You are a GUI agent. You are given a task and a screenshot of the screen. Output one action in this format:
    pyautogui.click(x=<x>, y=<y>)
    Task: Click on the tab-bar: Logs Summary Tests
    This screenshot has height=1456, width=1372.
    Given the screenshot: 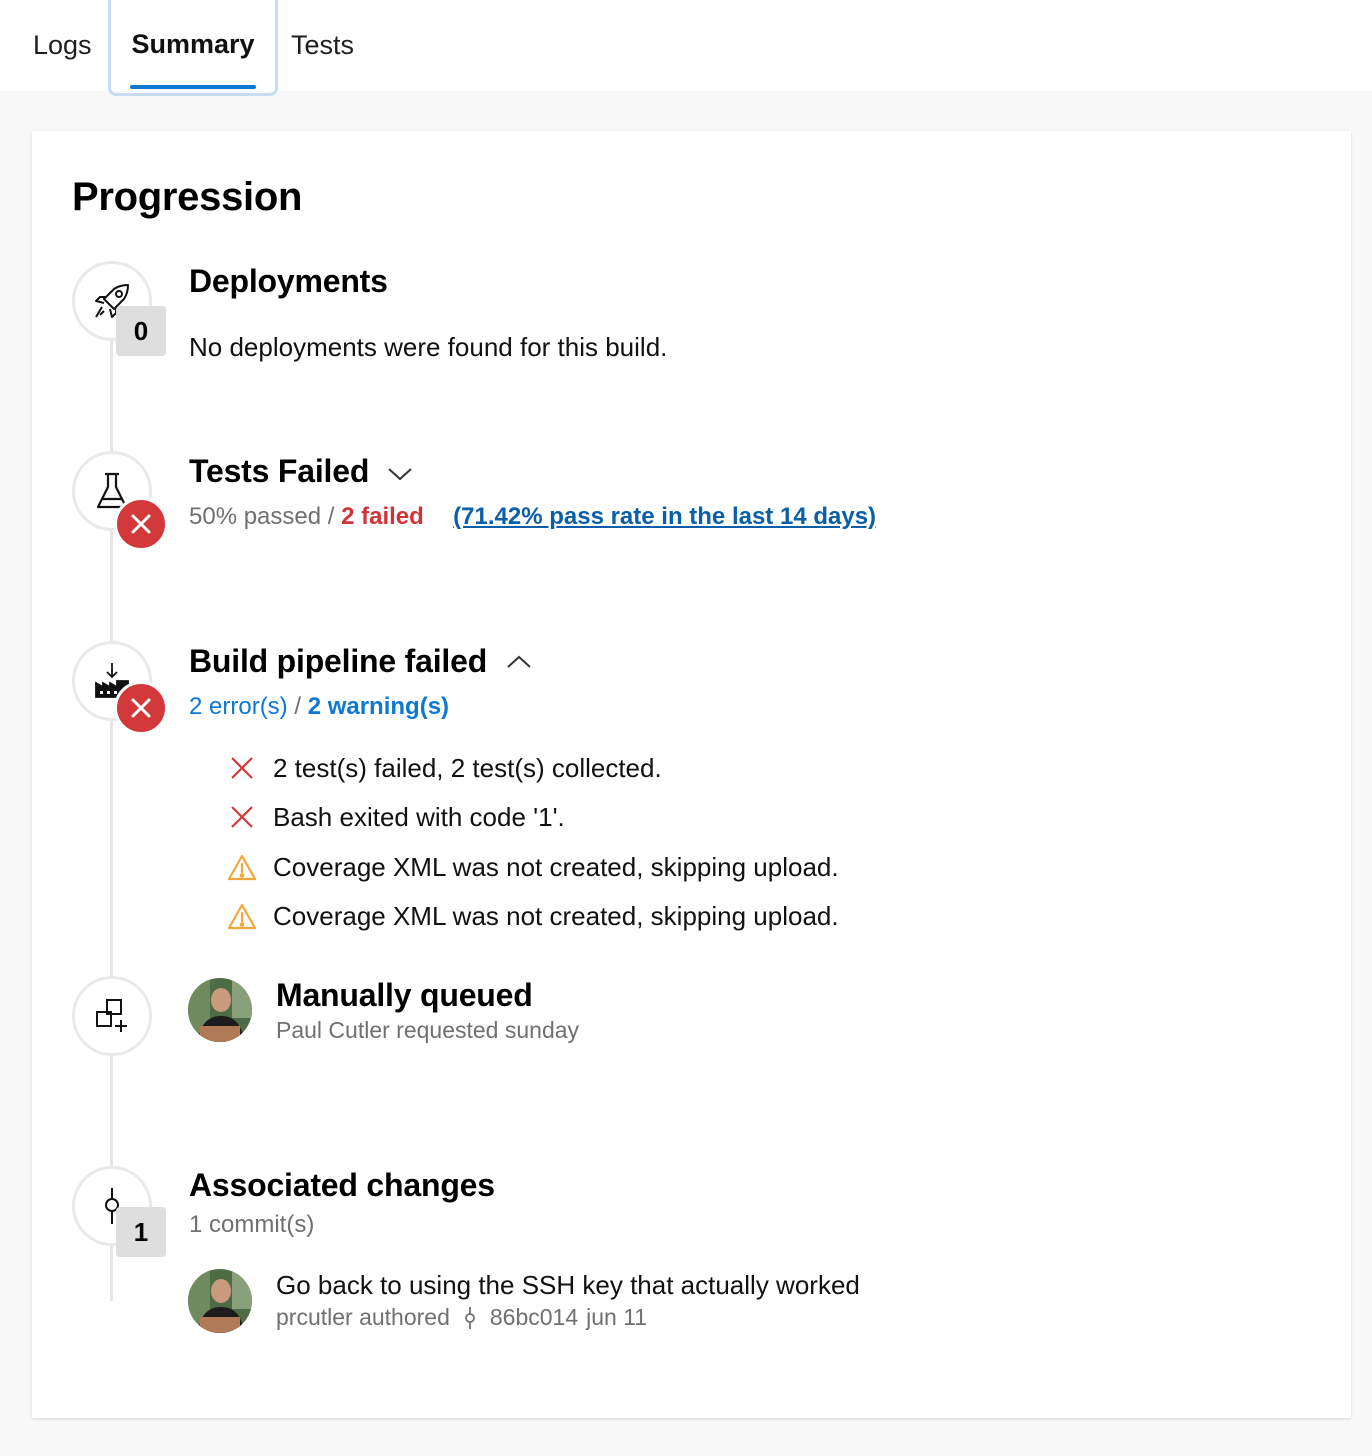 What is the action you would take?
    pyautogui.click(x=686, y=48)
    